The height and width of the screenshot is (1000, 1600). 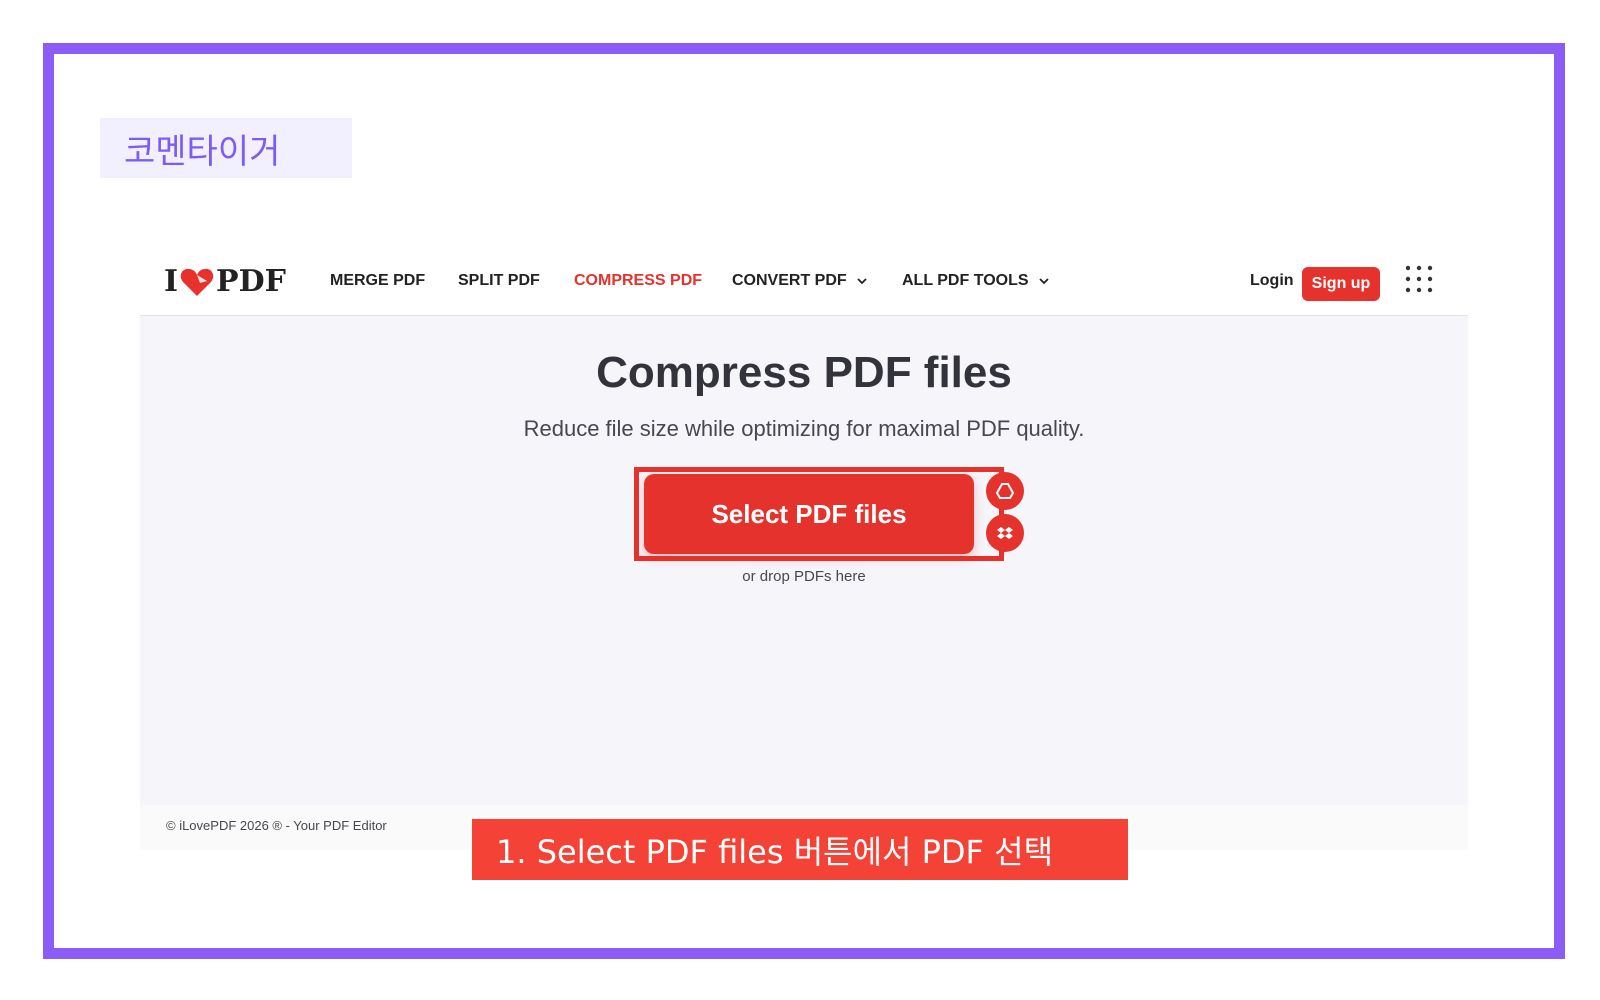 I want to click on step-caption: 1. Select PDF files 버튼에서 PDF 선택, so click(x=800, y=849).